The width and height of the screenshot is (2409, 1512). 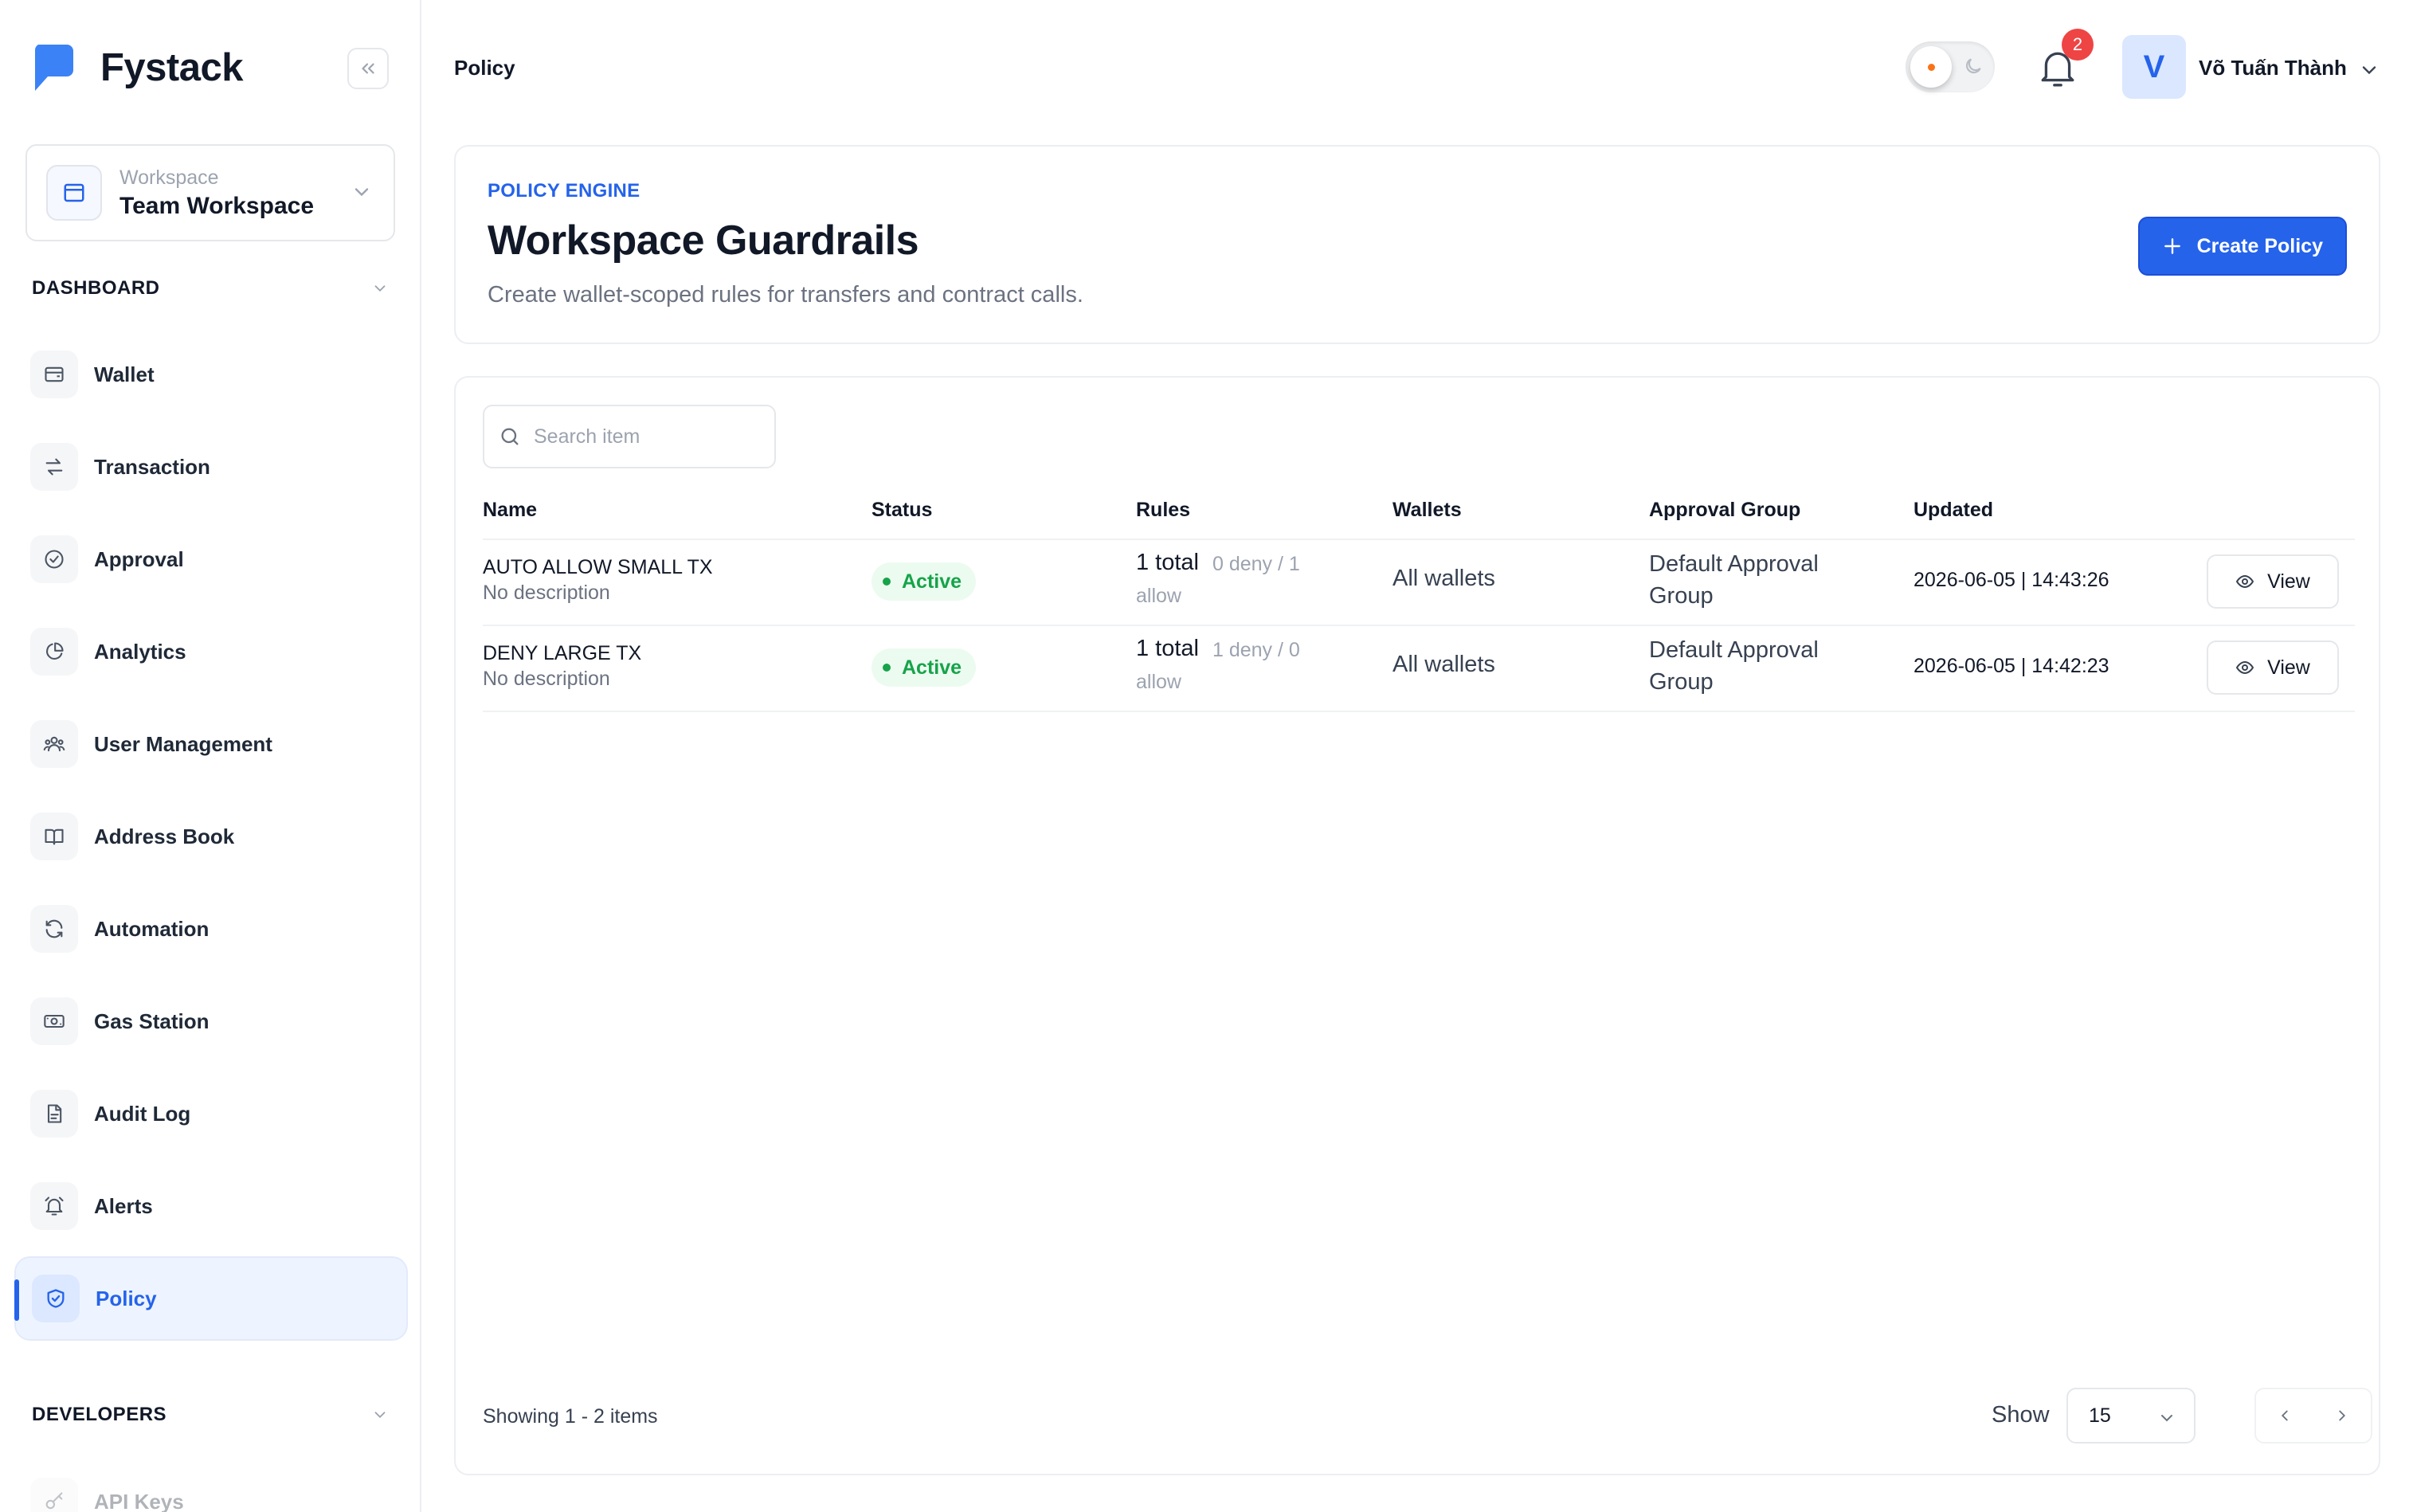 What do you see at coordinates (137, 67) in the screenshot?
I see `brand: Fystack` at bounding box center [137, 67].